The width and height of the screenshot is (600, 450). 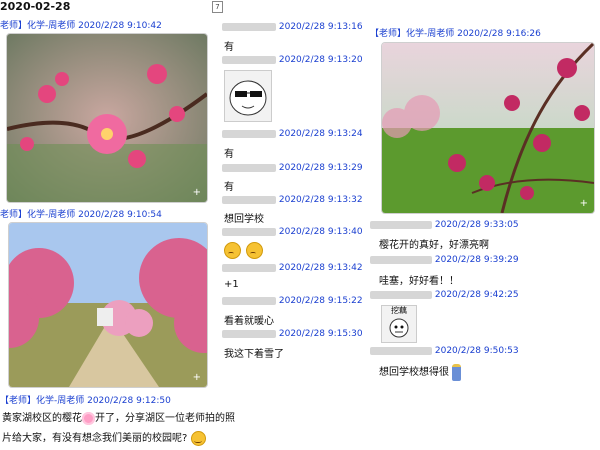 What do you see at coordinates (399, 310) in the screenshot?
I see `sticker-caption: 挖藕` at bounding box center [399, 310].